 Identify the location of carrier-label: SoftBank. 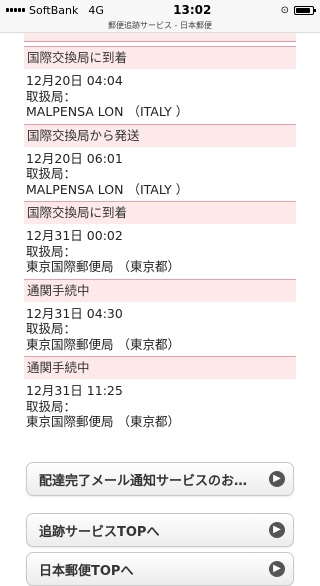
(54, 10).